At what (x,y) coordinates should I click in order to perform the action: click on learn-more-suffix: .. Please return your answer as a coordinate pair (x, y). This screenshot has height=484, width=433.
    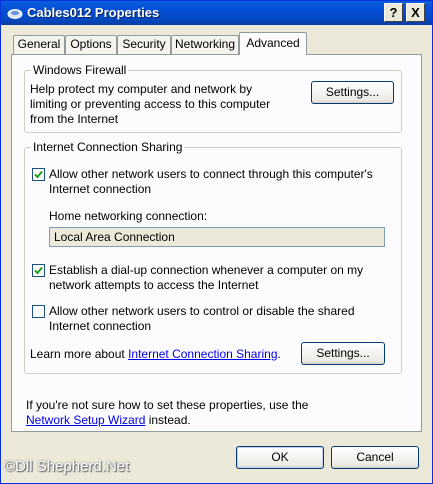
    Looking at the image, I should click on (279, 354).